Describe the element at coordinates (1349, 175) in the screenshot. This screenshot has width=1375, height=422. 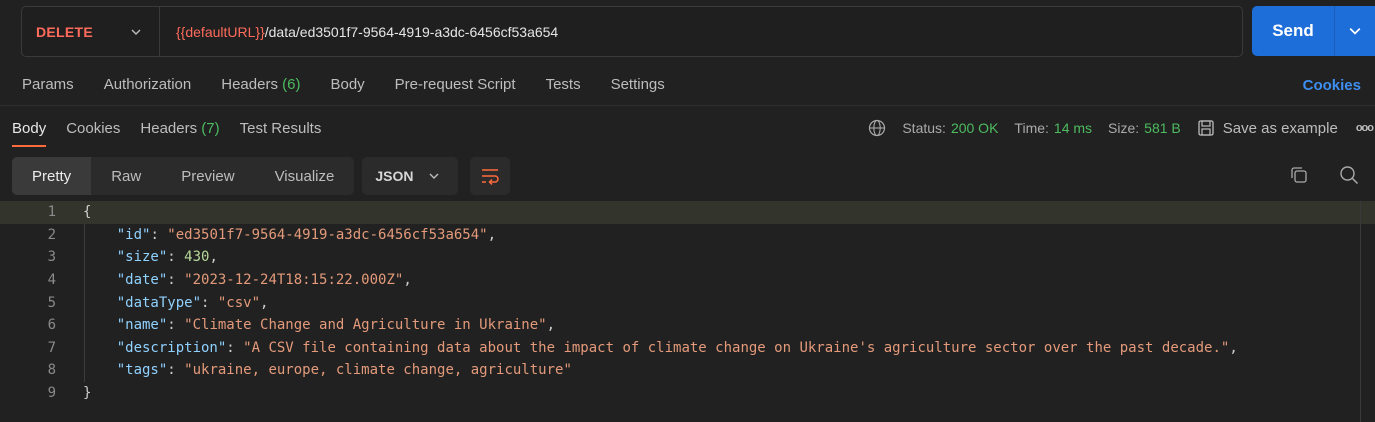
I see `search-icon` at that location.